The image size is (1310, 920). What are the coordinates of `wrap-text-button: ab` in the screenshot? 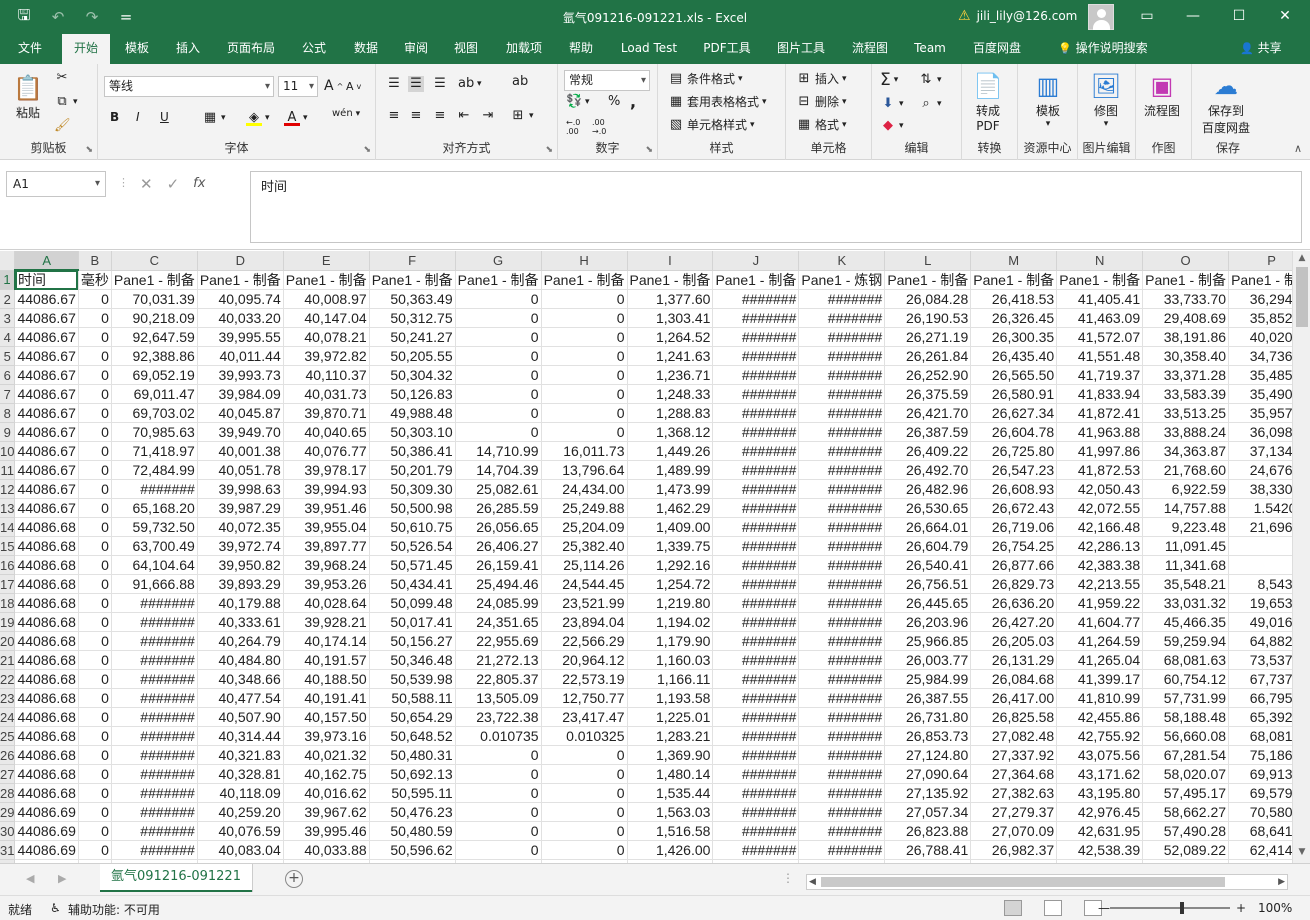 It's located at (520, 82).